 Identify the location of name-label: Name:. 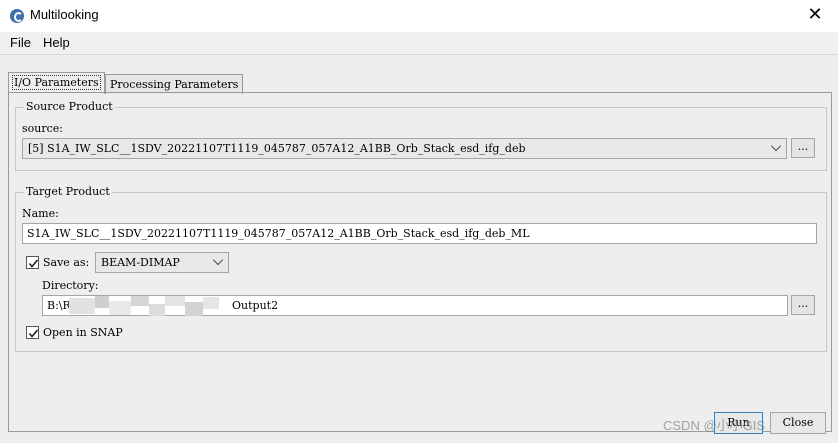
(40, 213).